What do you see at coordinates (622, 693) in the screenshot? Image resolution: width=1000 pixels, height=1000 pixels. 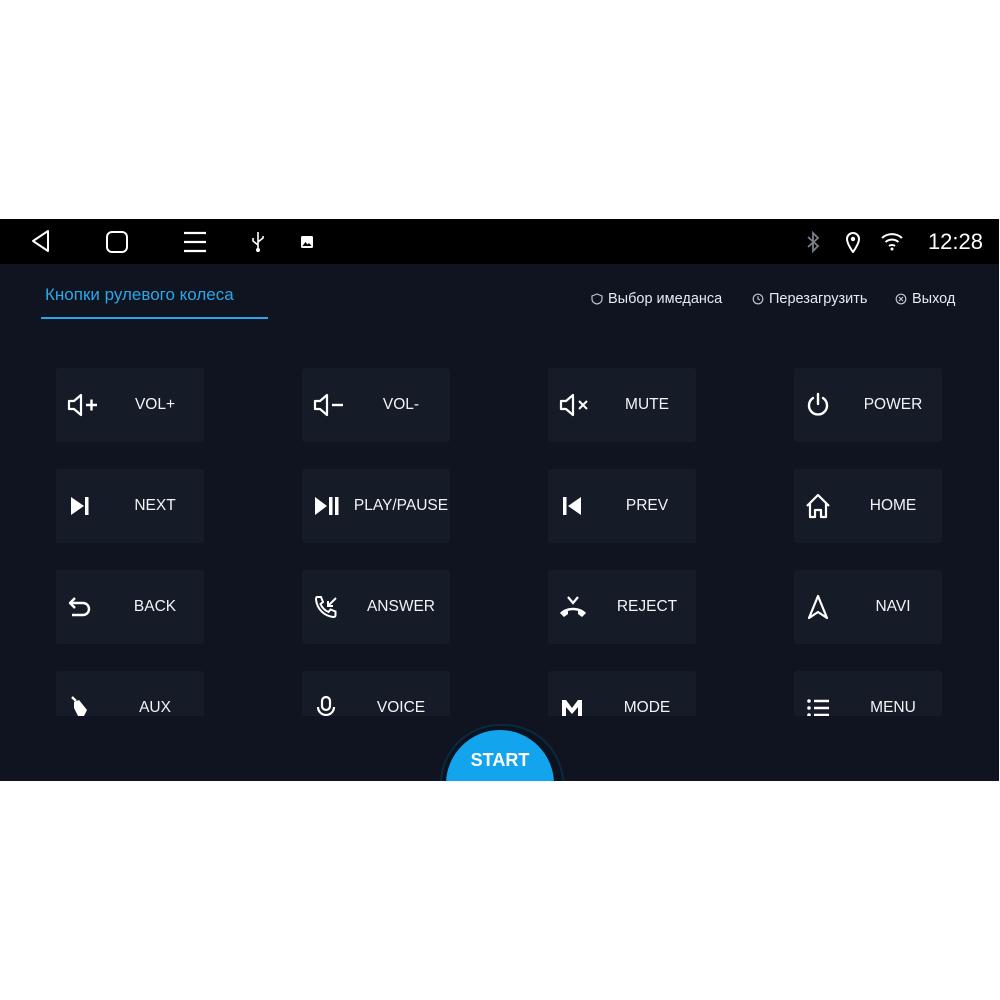 I see `mode-button: MODE` at bounding box center [622, 693].